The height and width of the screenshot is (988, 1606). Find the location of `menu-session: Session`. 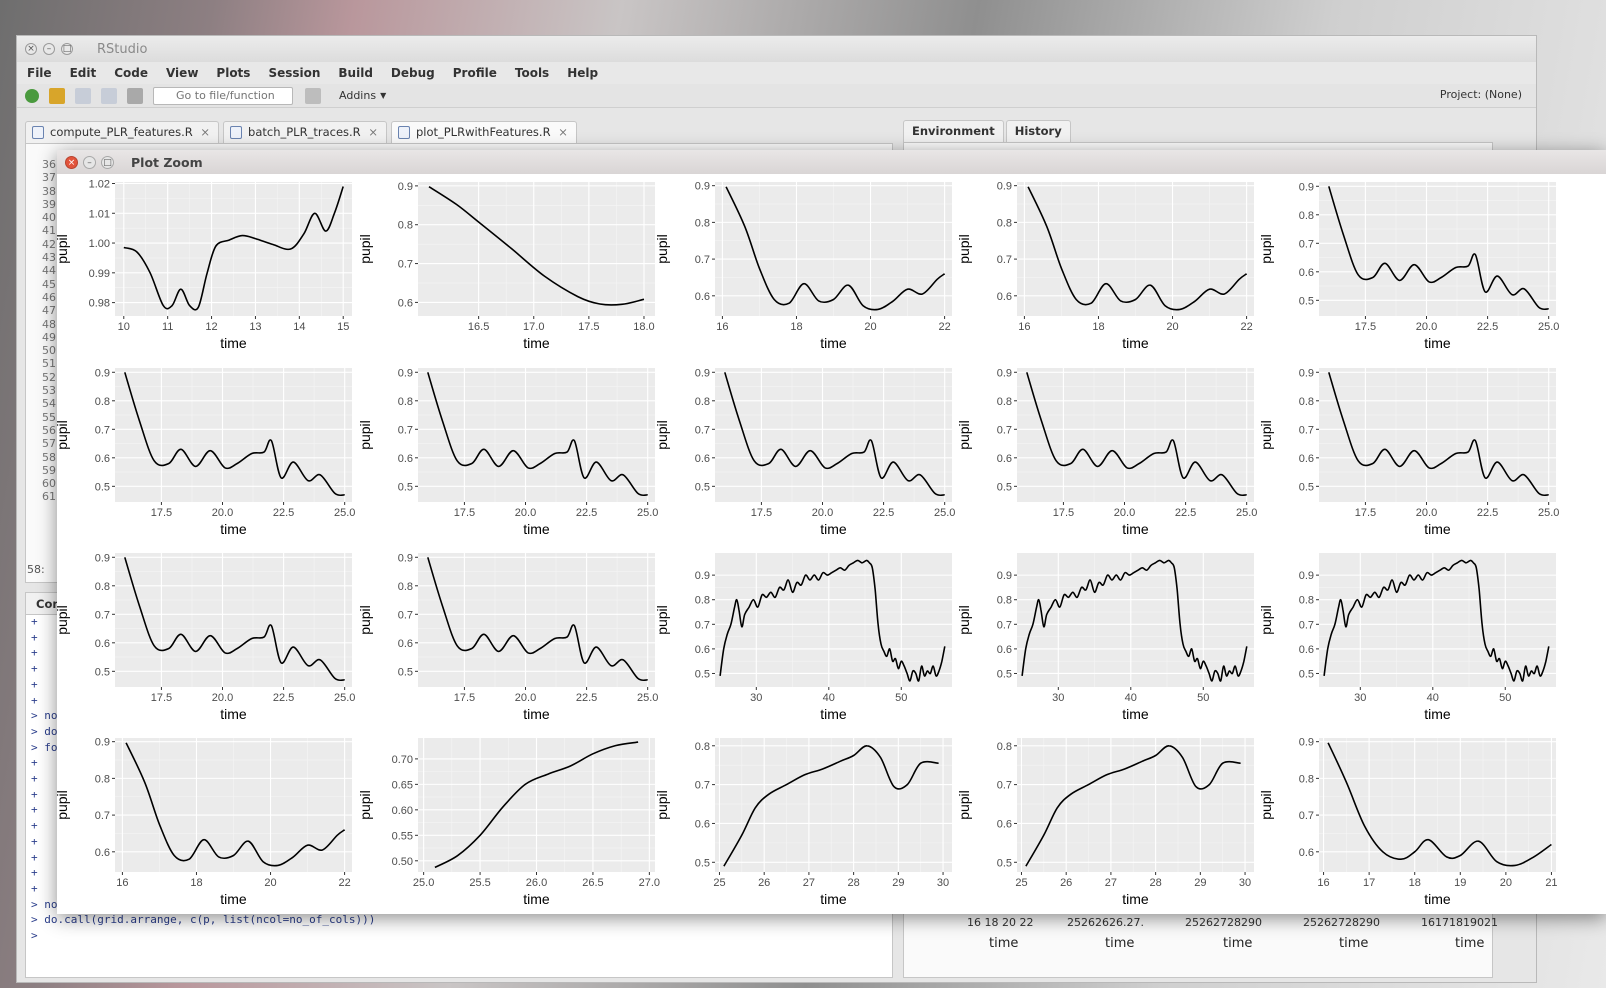

menu-session: Session is located at coordinates (294, 73).